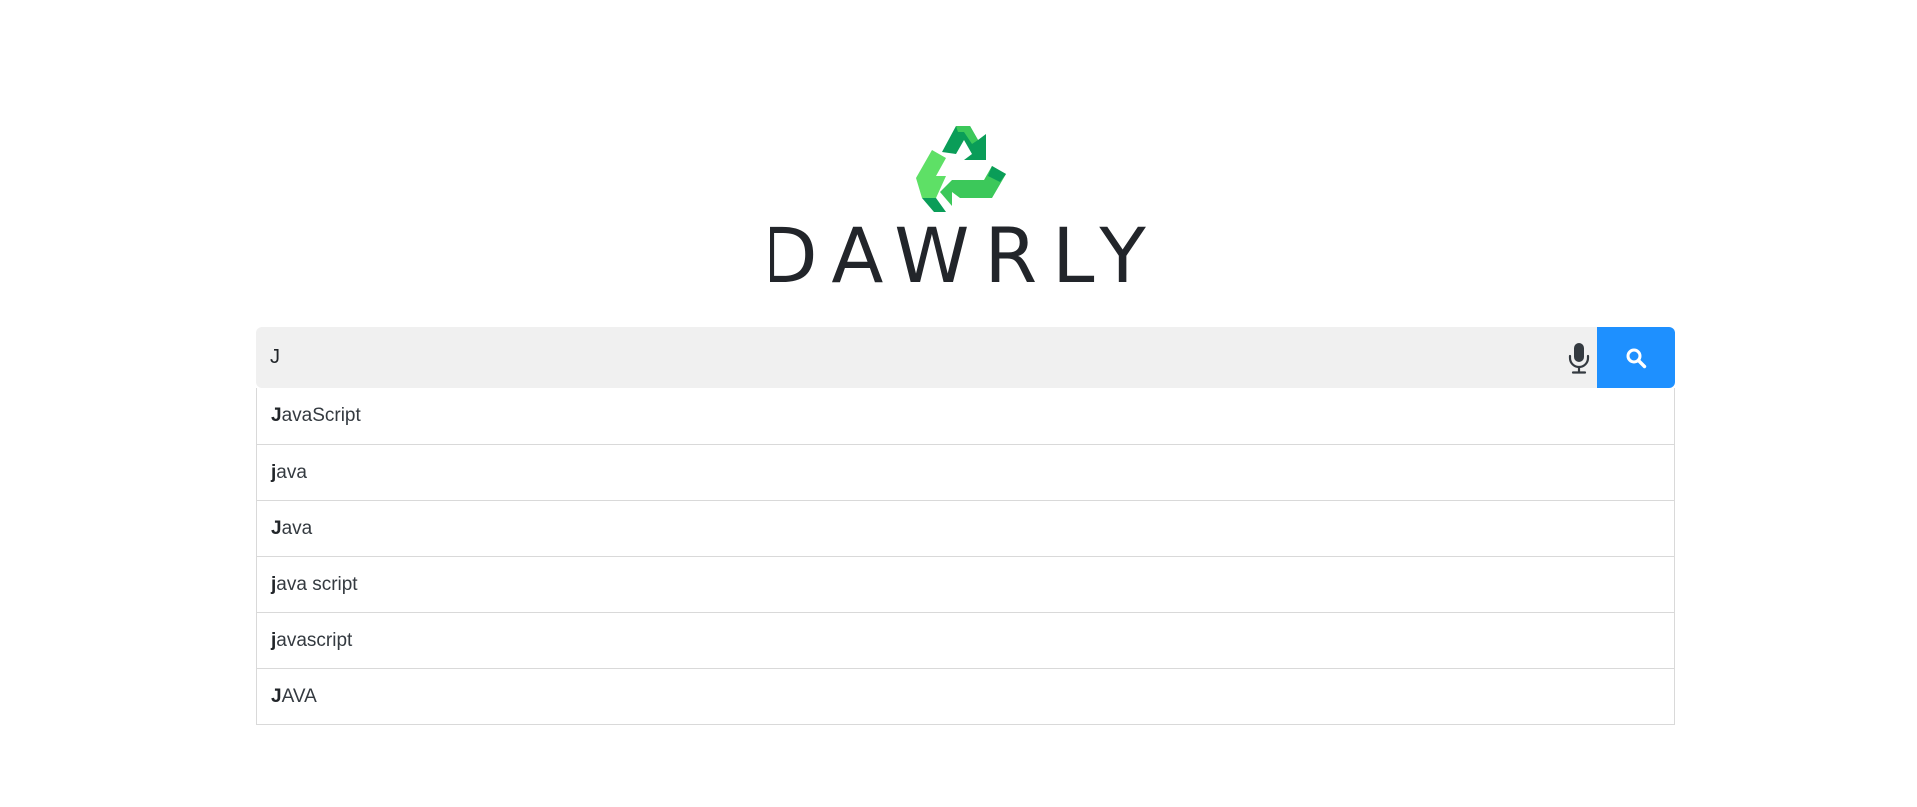 Image resolution: width=1917 pixels, height=807 pixels. What do you see at coordinates (321, 415) in the screenshot?
I see `suggestion-rest: avaScript` at bounding box center [321, 415].